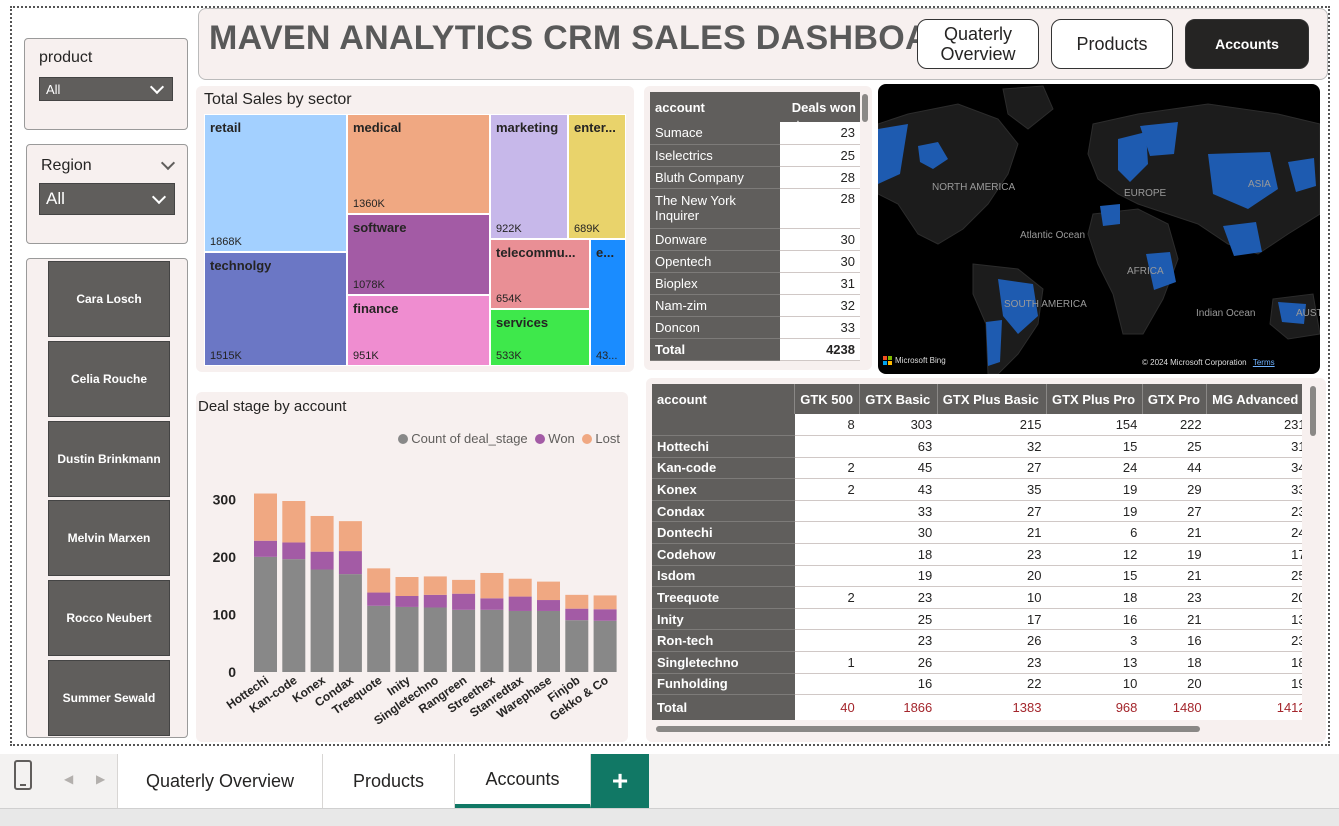 This screenshot has width=1339, height=826. I want to click on previous-page-icon: ◀, so click(68, 779).